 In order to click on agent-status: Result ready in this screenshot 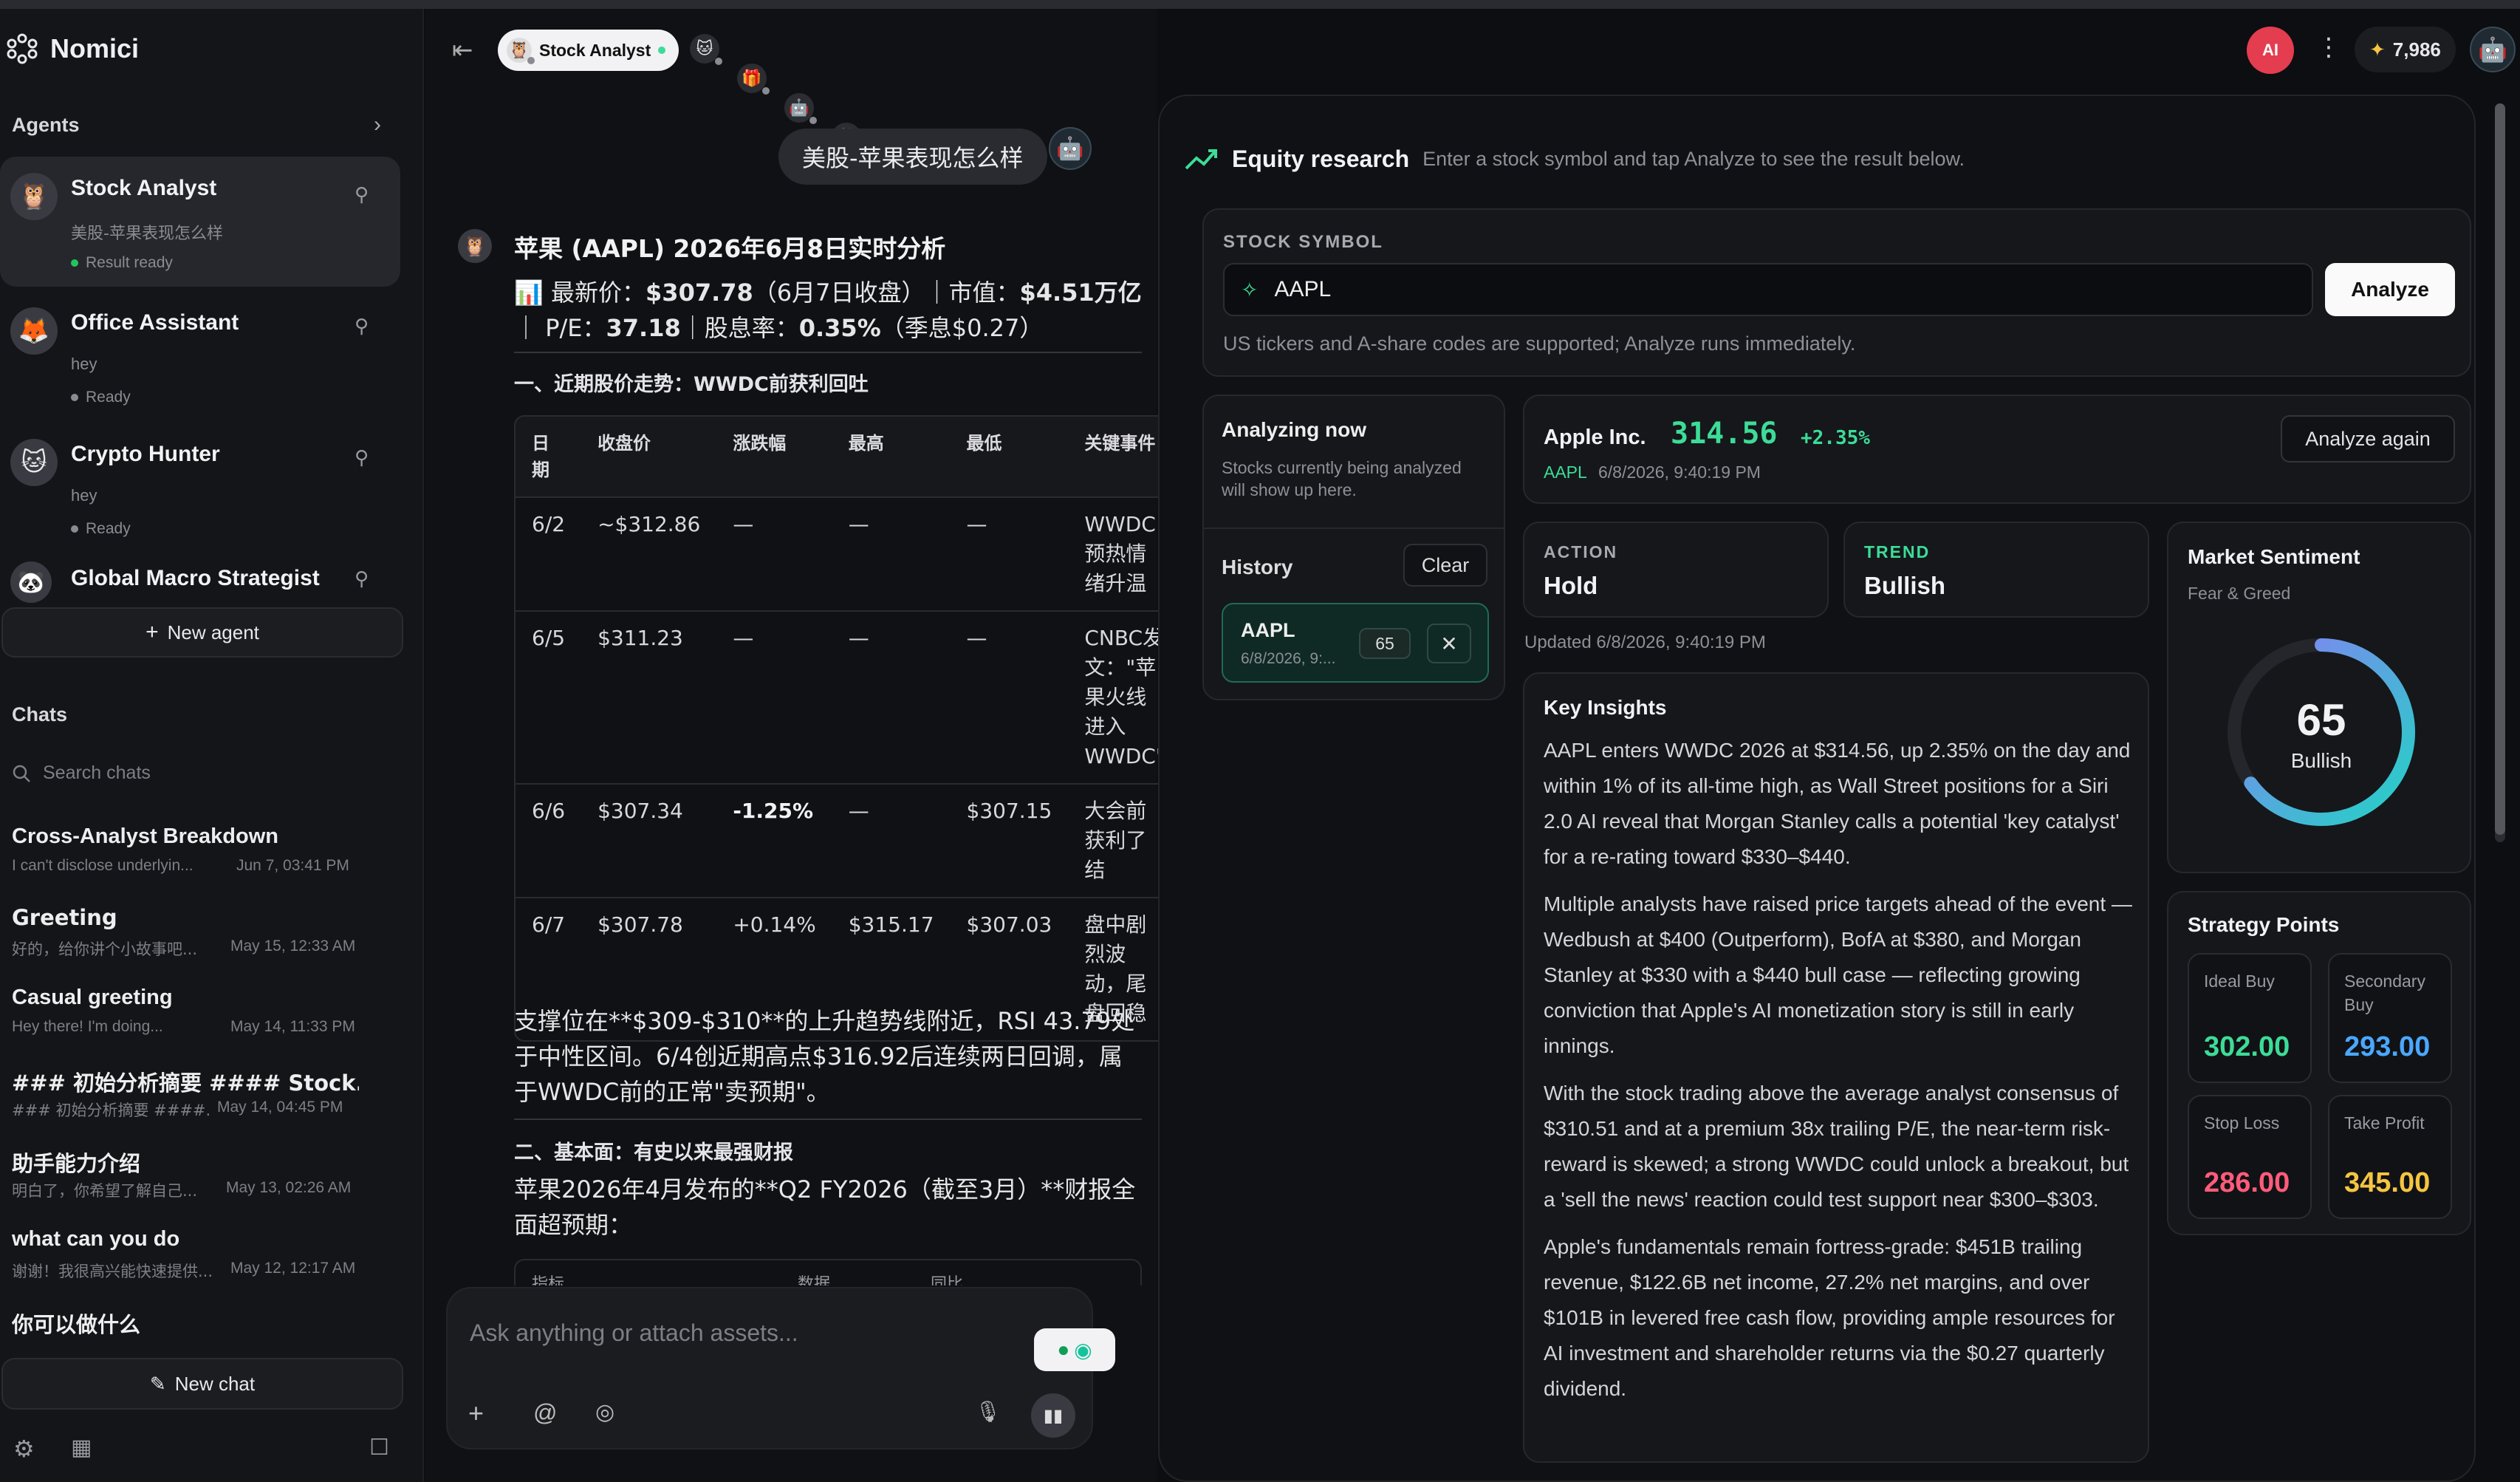, I will do `click(122, 263)`.